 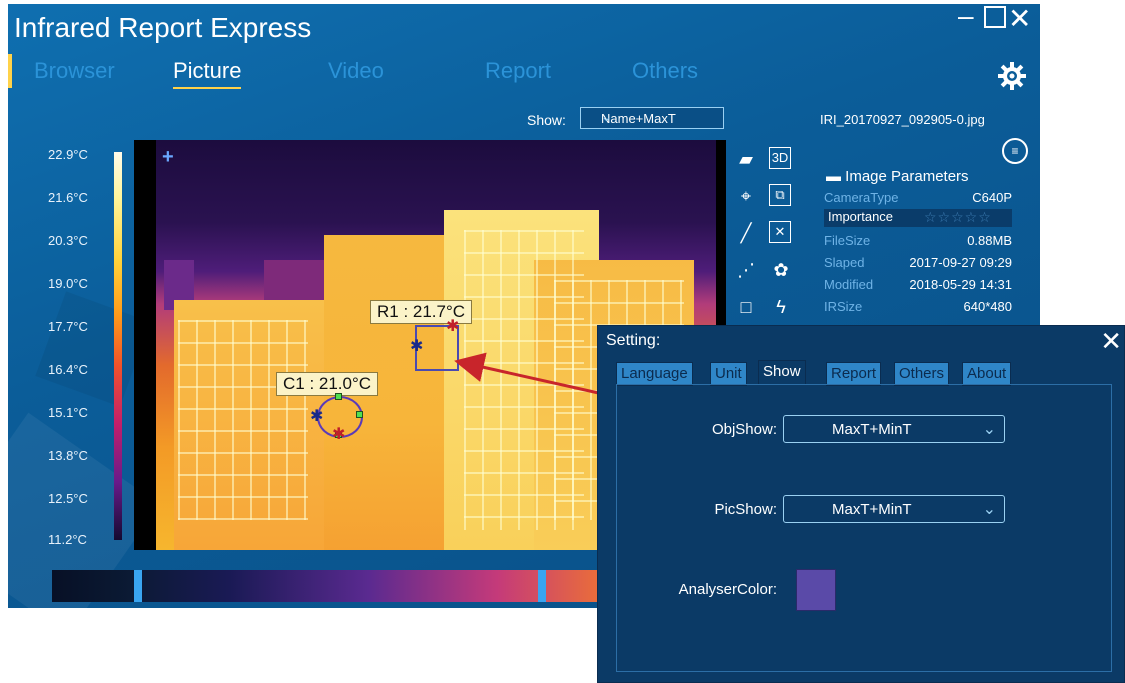 What do you see at coordinates (746, 270) in the screenshot?
I see `polyline-tool-icon: ⋰` at bounding box center [746, 270].